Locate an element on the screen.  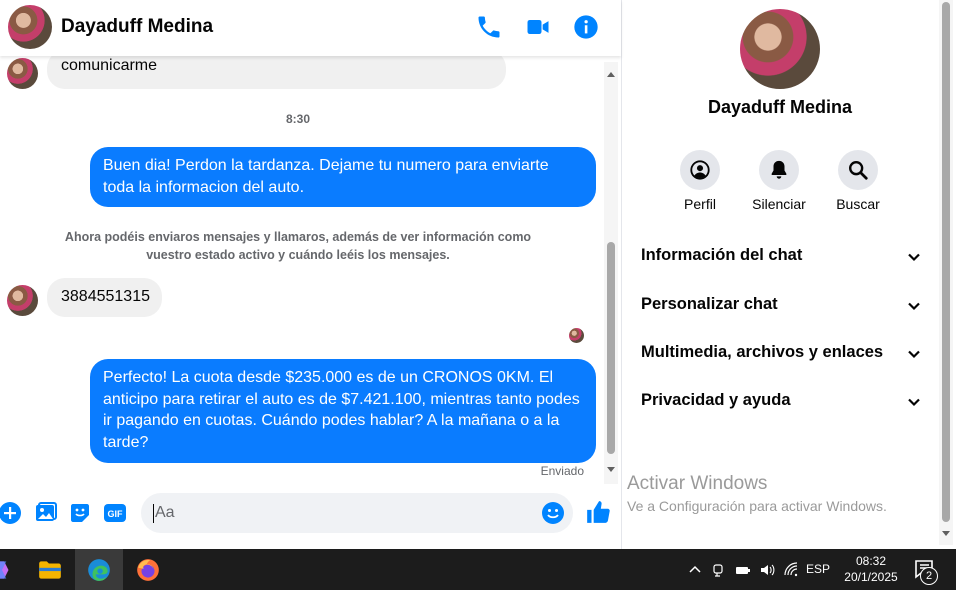
clock: 08:32 20/1/2025 is located at coordinates (871, 569).